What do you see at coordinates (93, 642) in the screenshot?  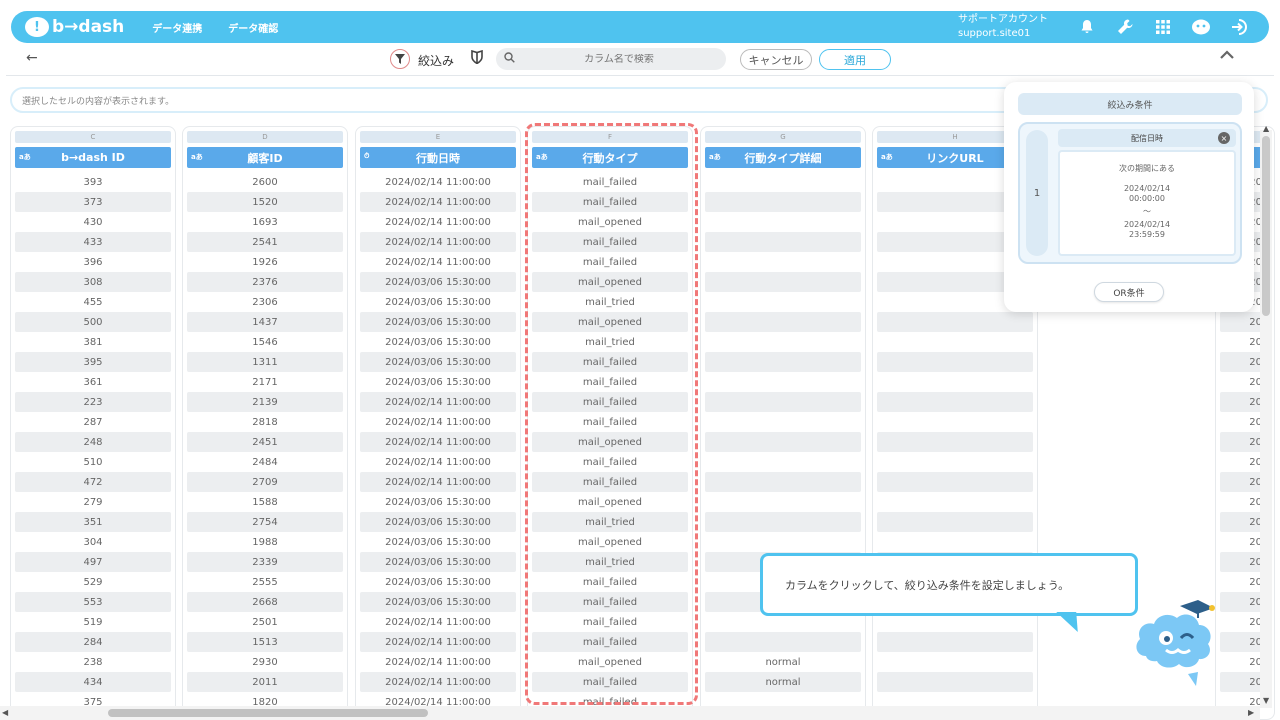 I see `table-cell: 284` at bounding box center [93, 642].